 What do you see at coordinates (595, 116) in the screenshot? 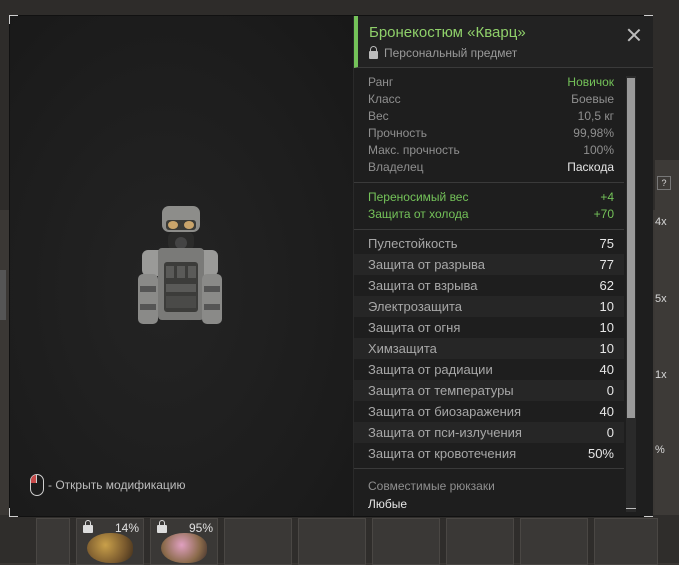
I see `property-value: 10,5 кг` at bounding box center [595, 116].